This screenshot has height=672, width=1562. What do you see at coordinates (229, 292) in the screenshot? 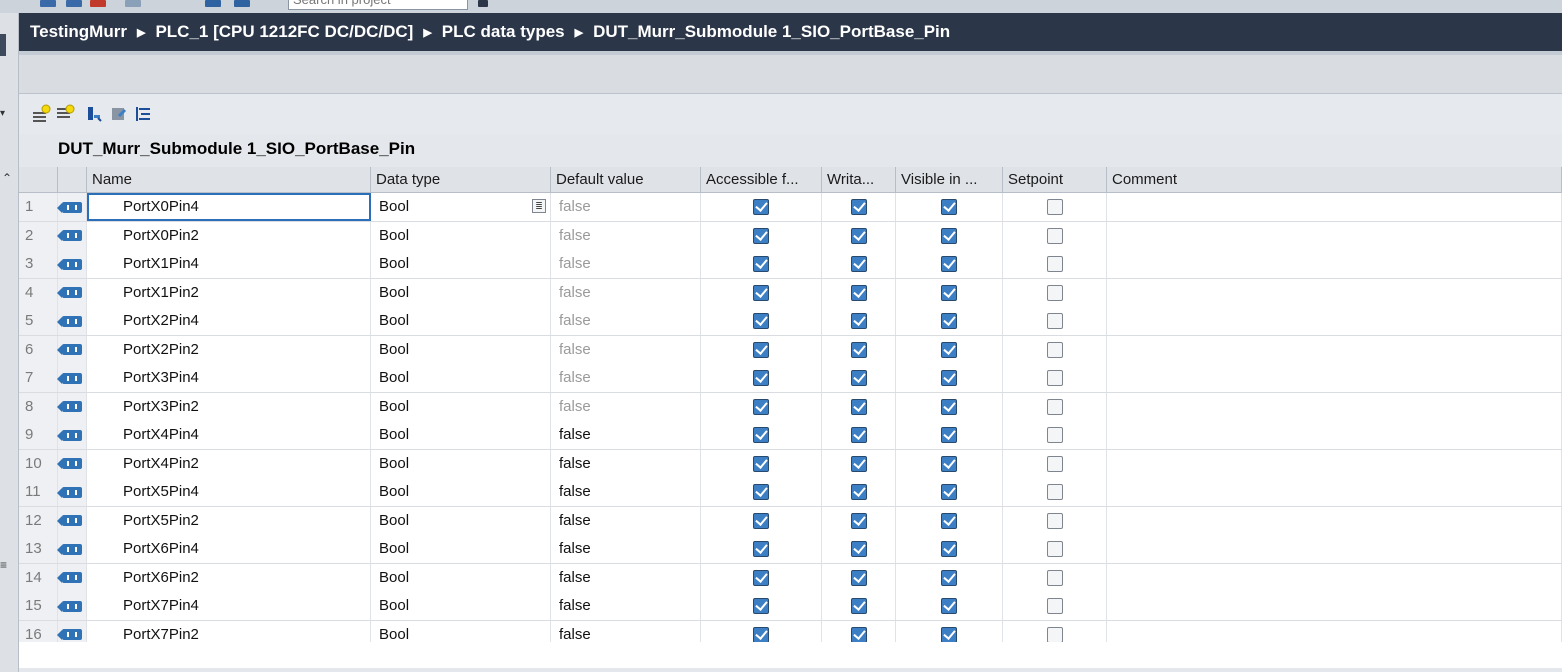
I see `name-cell: PortX1Pin2` at bounding box center [229, 292].